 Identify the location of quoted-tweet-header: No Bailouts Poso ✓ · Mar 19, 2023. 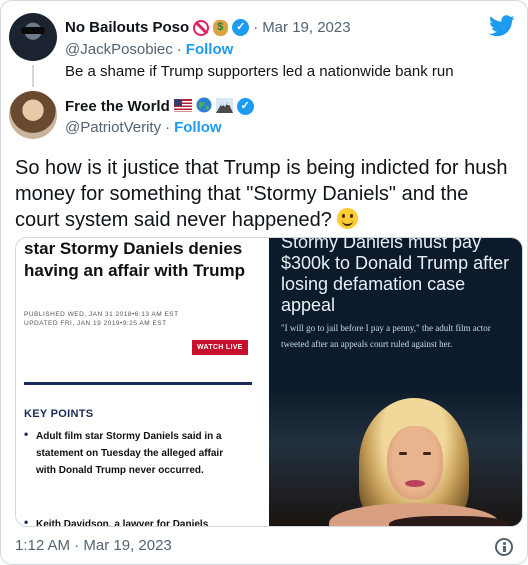
(208, 27).